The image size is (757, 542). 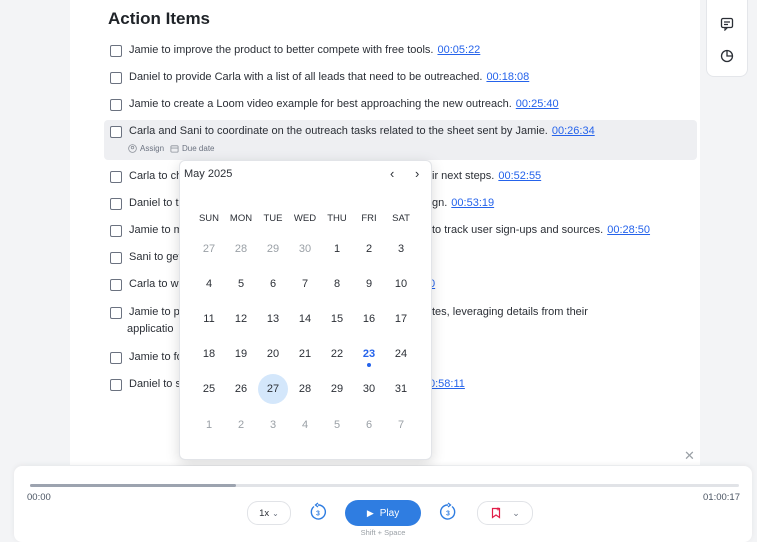 What do you see at coordinates (337, 354) in the screenshot?
I see `calendar-day: 22` at bounding box center [337, 354].